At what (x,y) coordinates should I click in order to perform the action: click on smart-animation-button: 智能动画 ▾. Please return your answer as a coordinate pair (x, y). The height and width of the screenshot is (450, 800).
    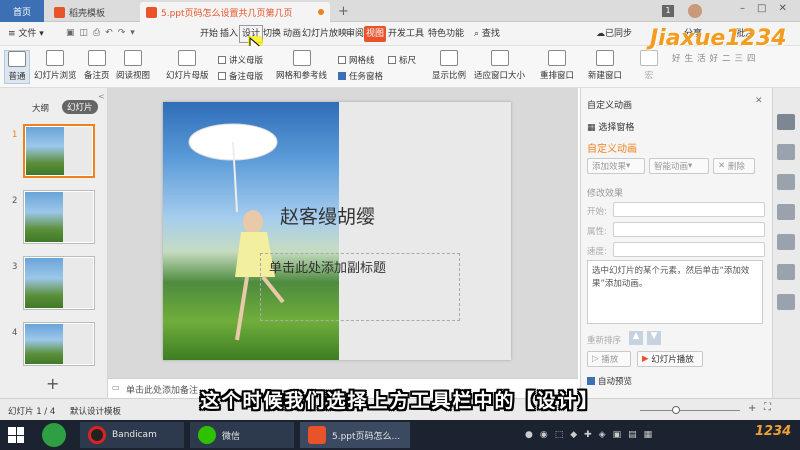
    Looking at the image, I should click on (679, 166).